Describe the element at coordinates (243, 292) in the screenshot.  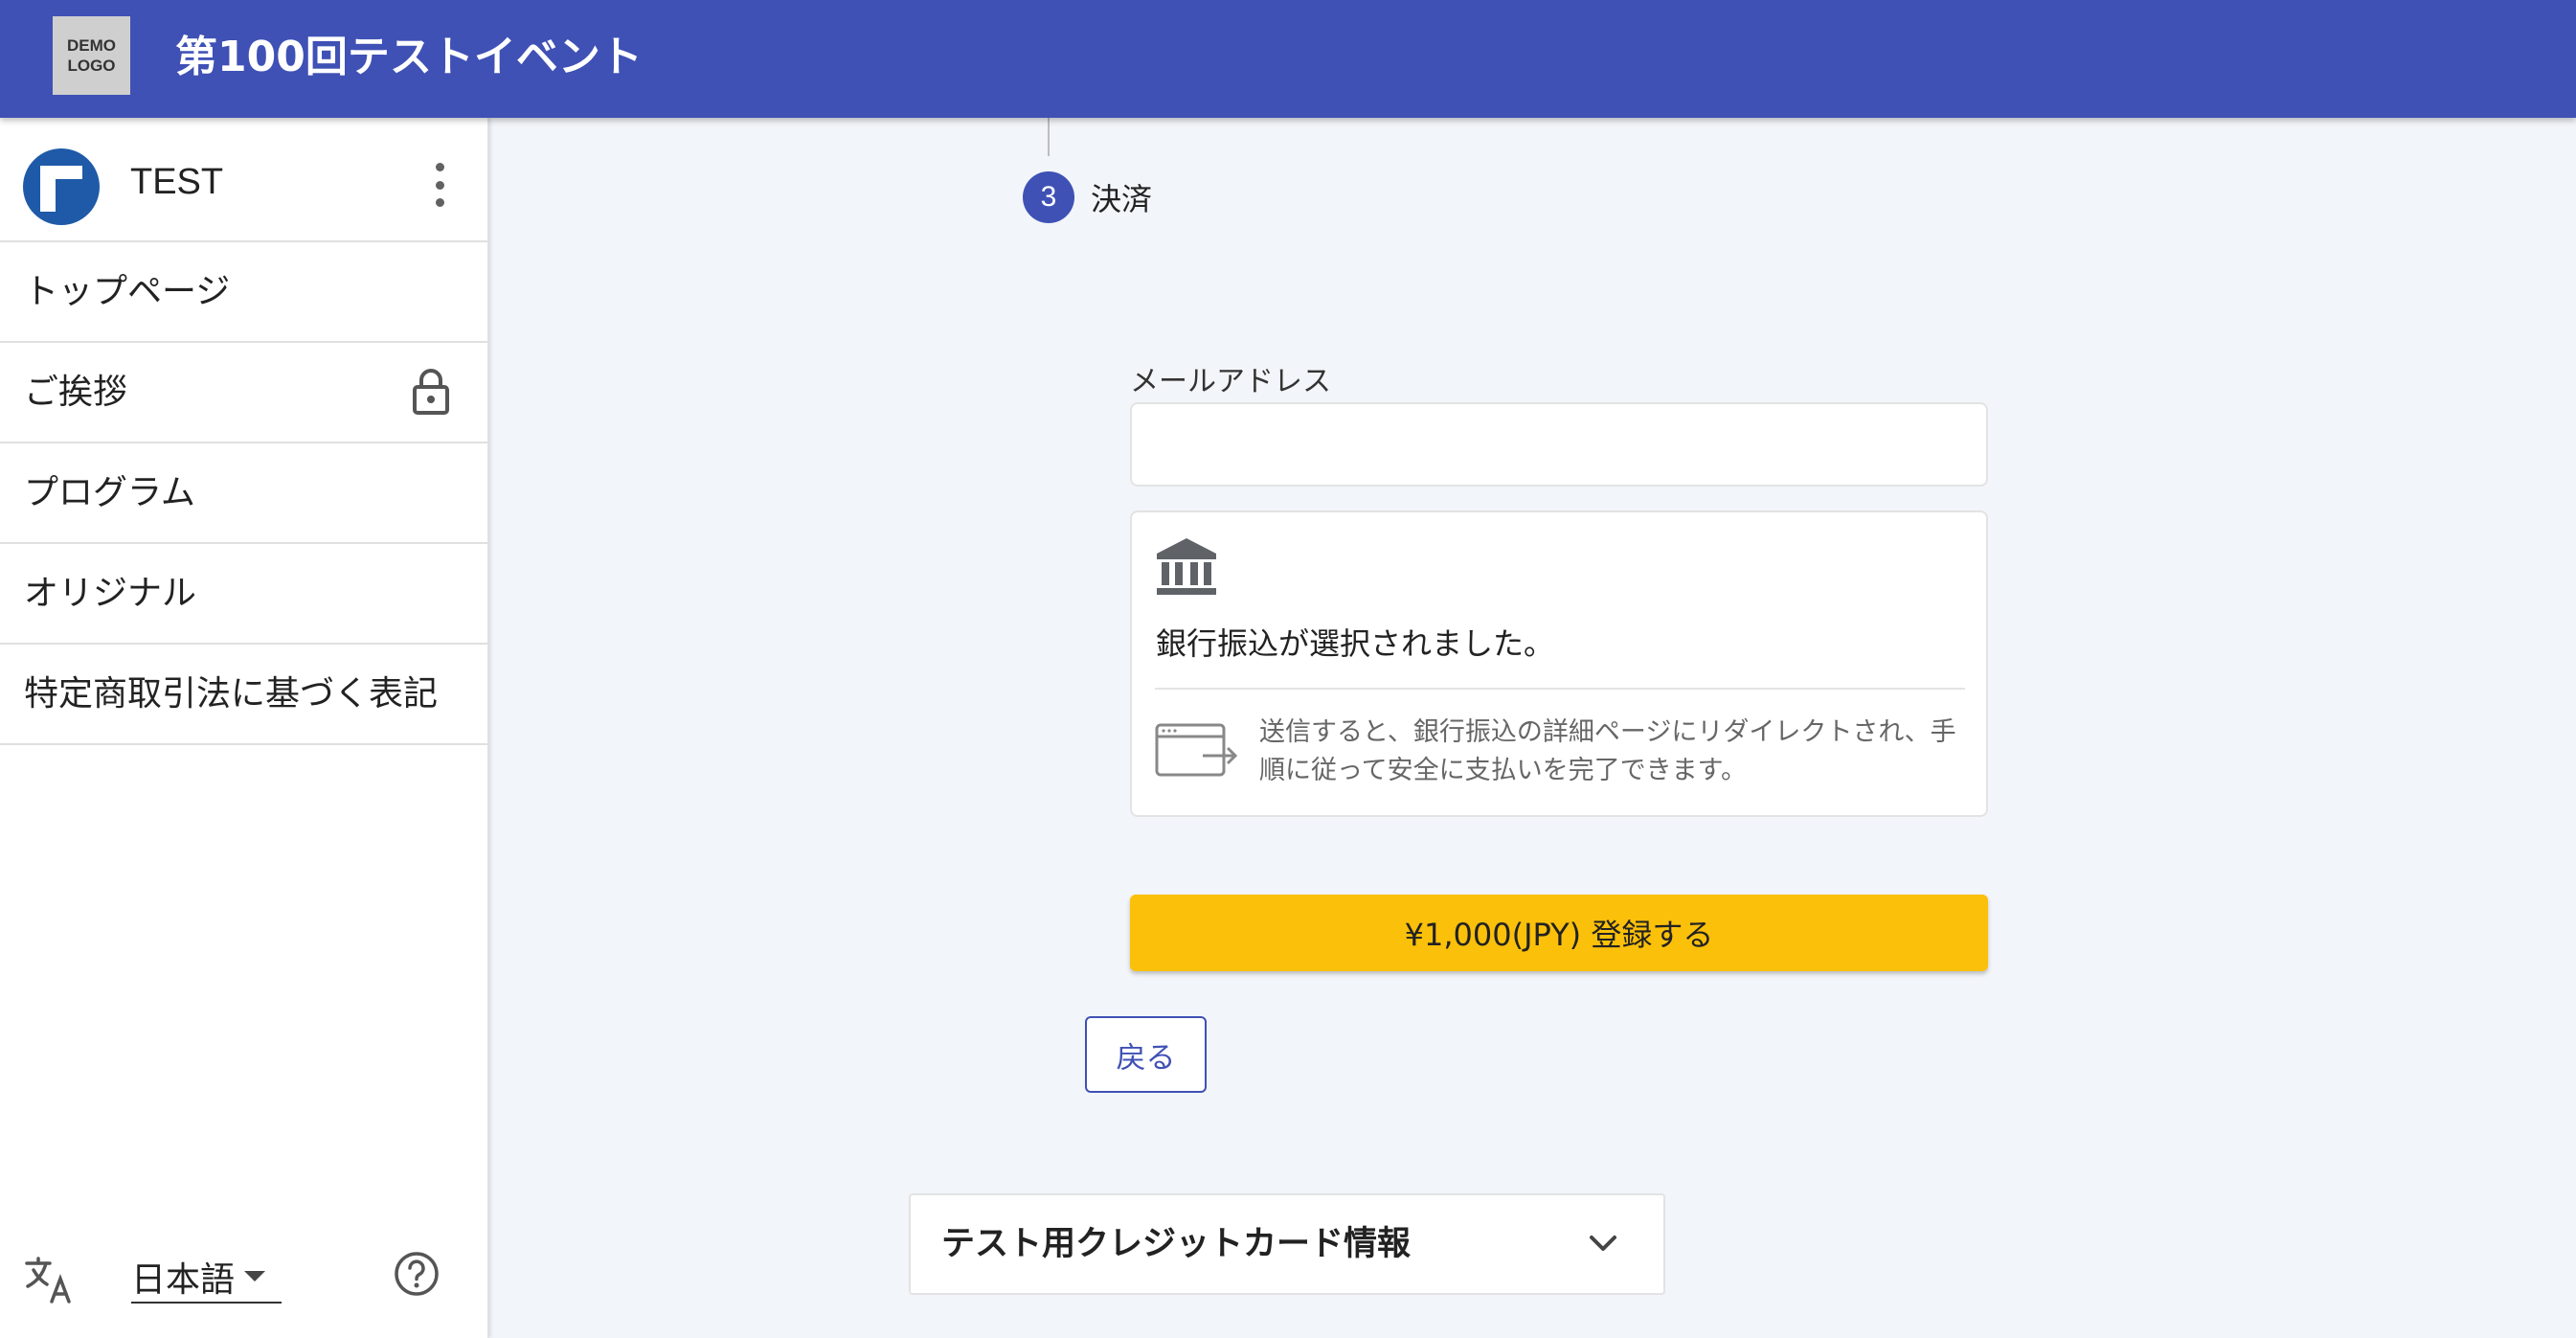
I see `sidebar-item-top-page: トップページ` at that location.